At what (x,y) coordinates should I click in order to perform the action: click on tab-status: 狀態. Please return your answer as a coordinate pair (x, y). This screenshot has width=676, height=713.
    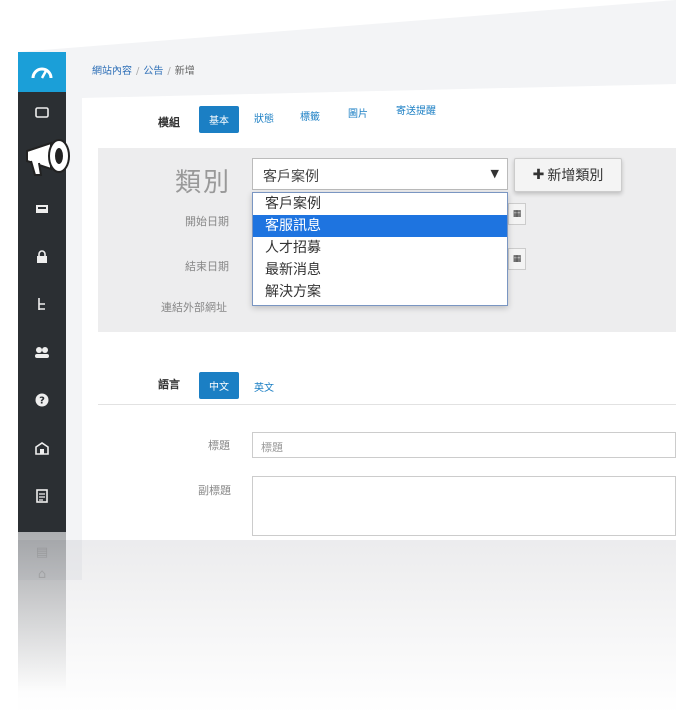
    Looking at the image, I should click on (264, 117).